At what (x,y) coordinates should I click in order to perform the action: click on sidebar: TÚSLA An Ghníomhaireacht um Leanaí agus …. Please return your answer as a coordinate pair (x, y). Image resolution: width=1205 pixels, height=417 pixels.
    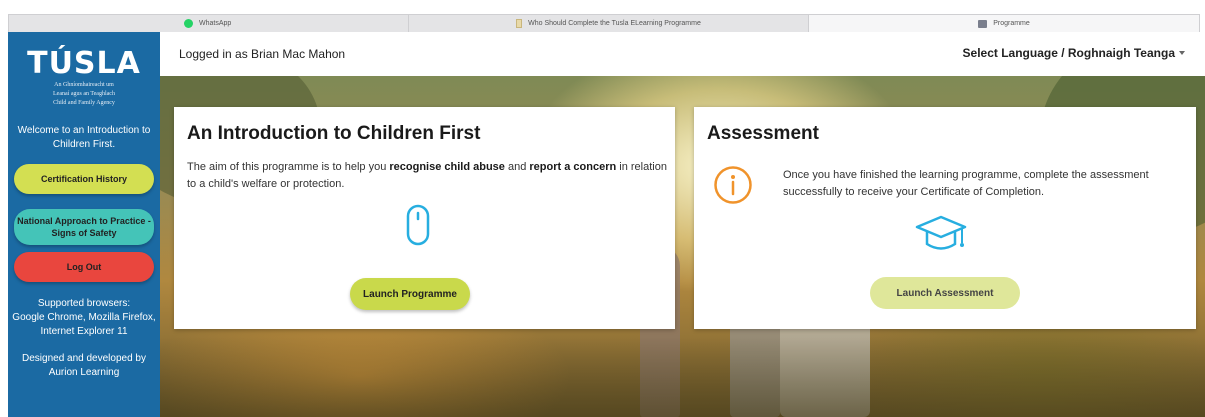
    Looking at the image, I should click on (84, 224).